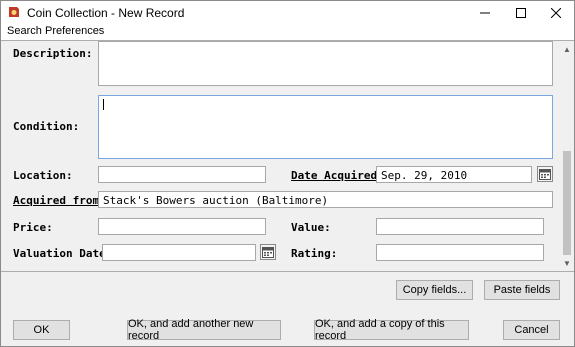 Image resolution: width=575 pixels, height=347 pixels. What do you see at coordinates (179, 252) in the screenshot?
I see `valuation-date-field` at bounding box center [179, 252].